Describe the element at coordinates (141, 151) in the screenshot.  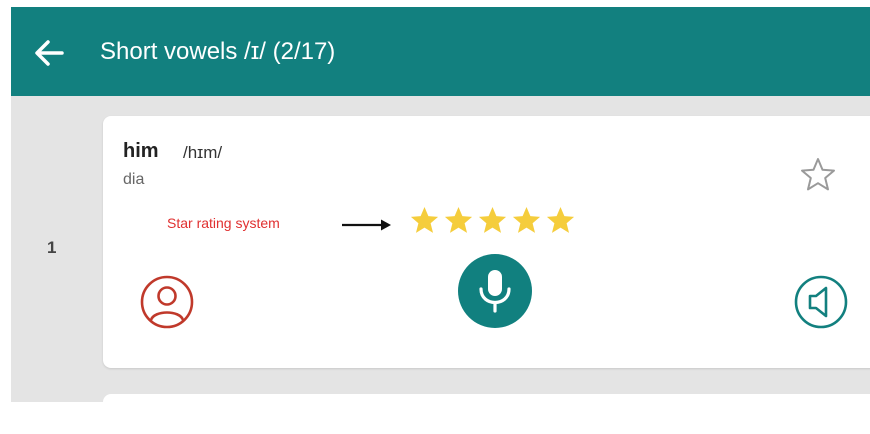
I see `word-text: him` at that location.